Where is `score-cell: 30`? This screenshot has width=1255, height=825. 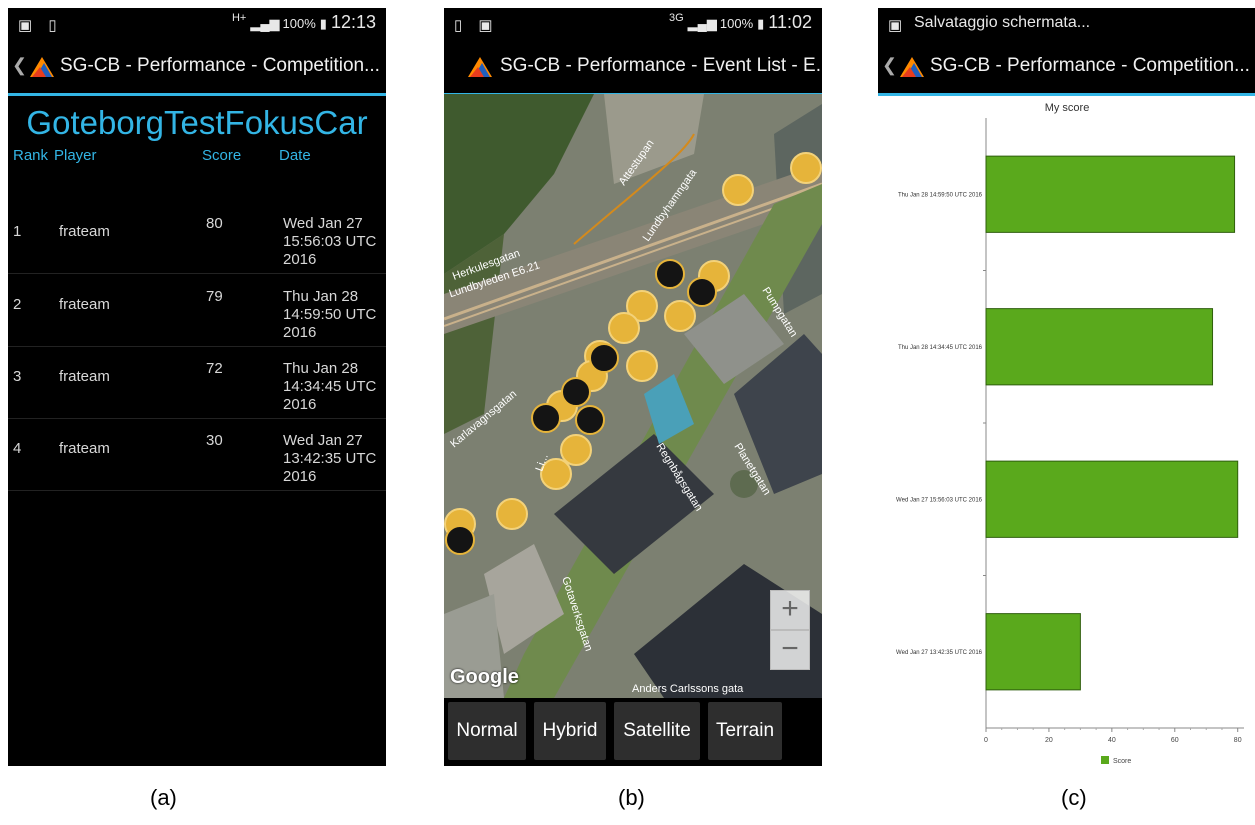 score-cell: 30 is located at coordinates (214, 440).